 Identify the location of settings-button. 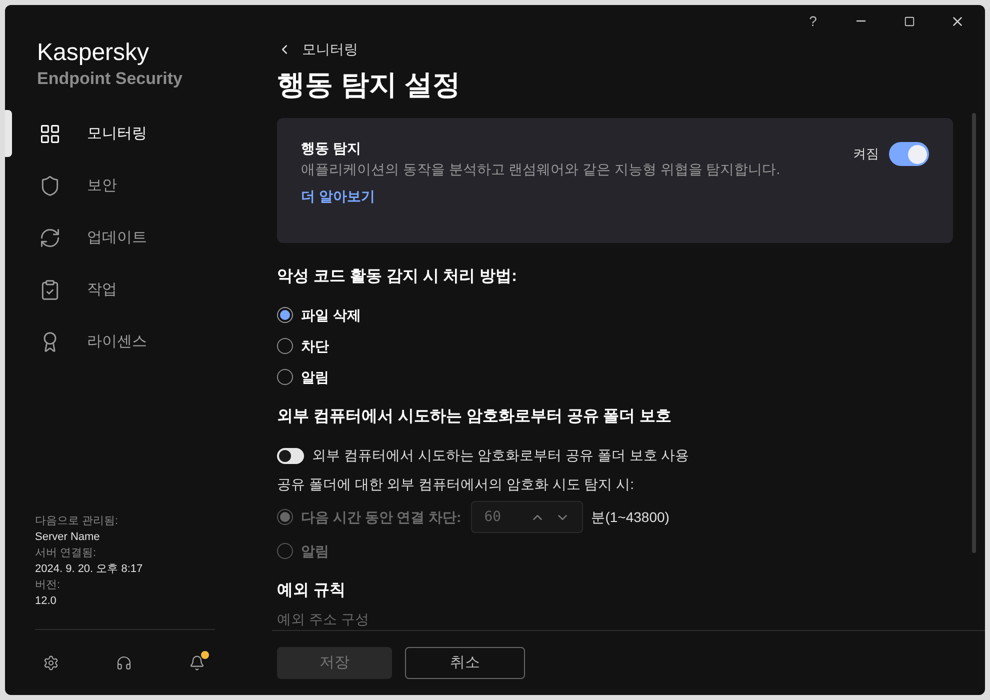
(51, 662).